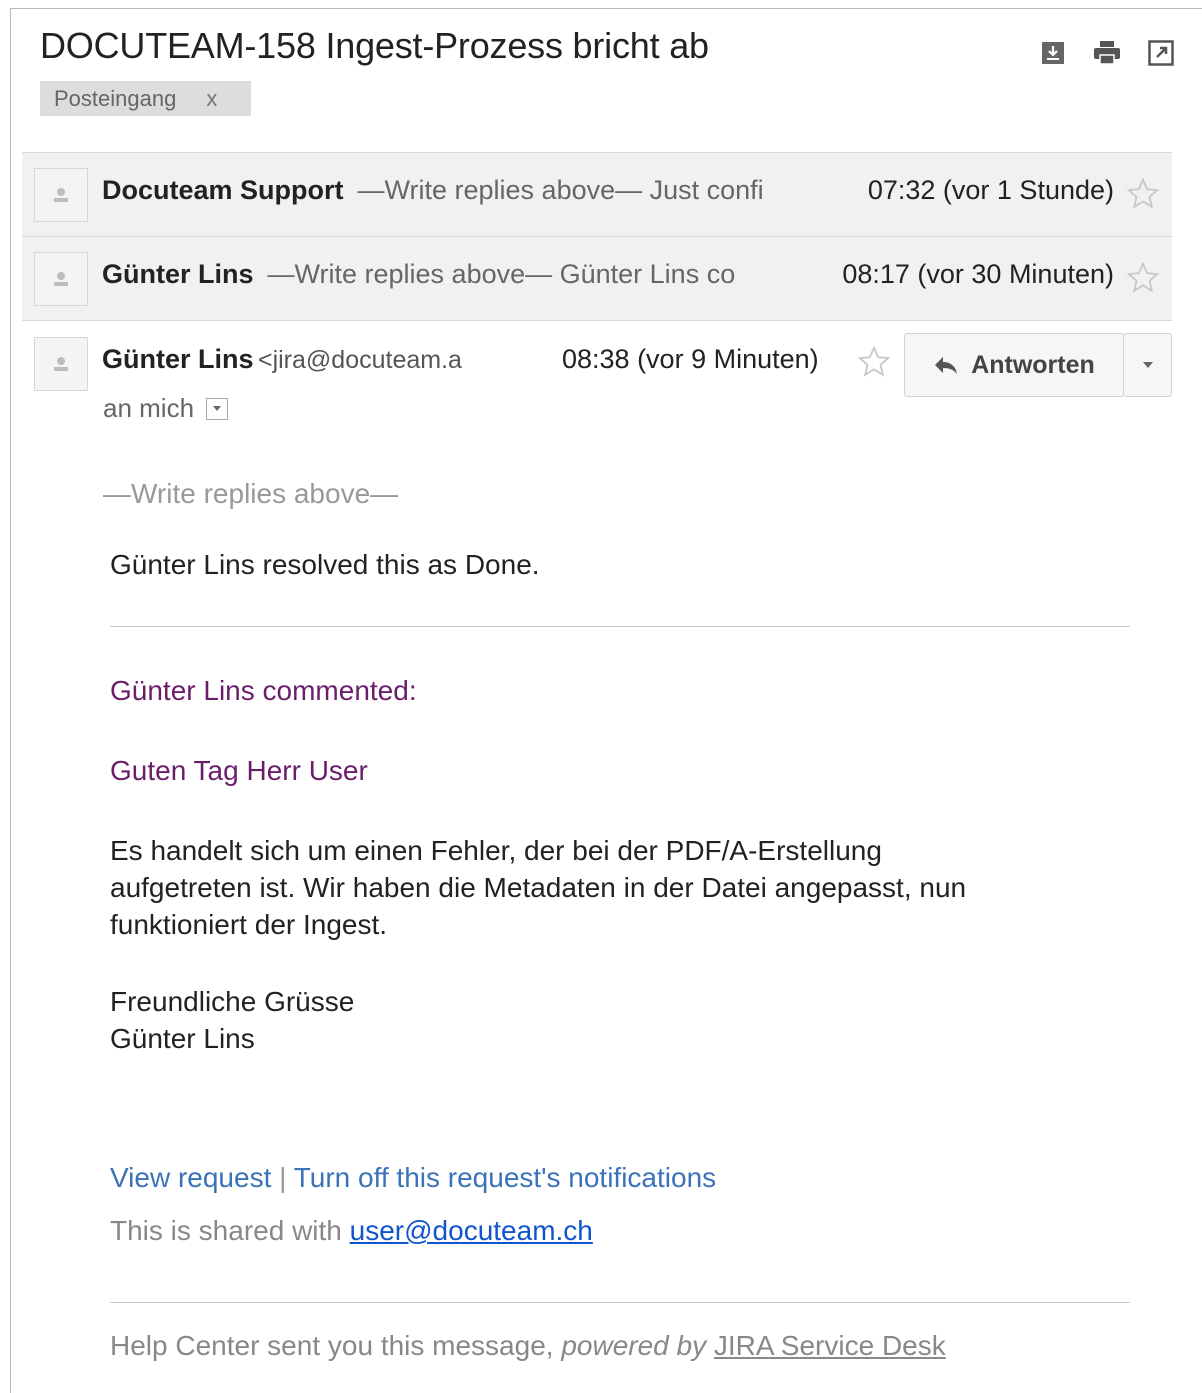 The image size is (1202, 1393). I want to click on thread-time: 07:32 (vor 1 Stunde), so click(990, 190).